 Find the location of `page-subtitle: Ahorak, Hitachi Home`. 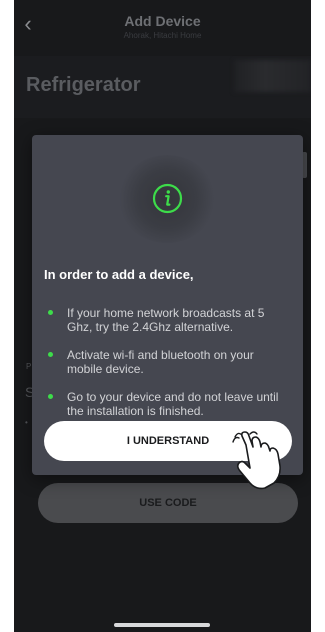

page-subtitle: Ahorak, Hitachi Home is located at coordinates (162, 35).